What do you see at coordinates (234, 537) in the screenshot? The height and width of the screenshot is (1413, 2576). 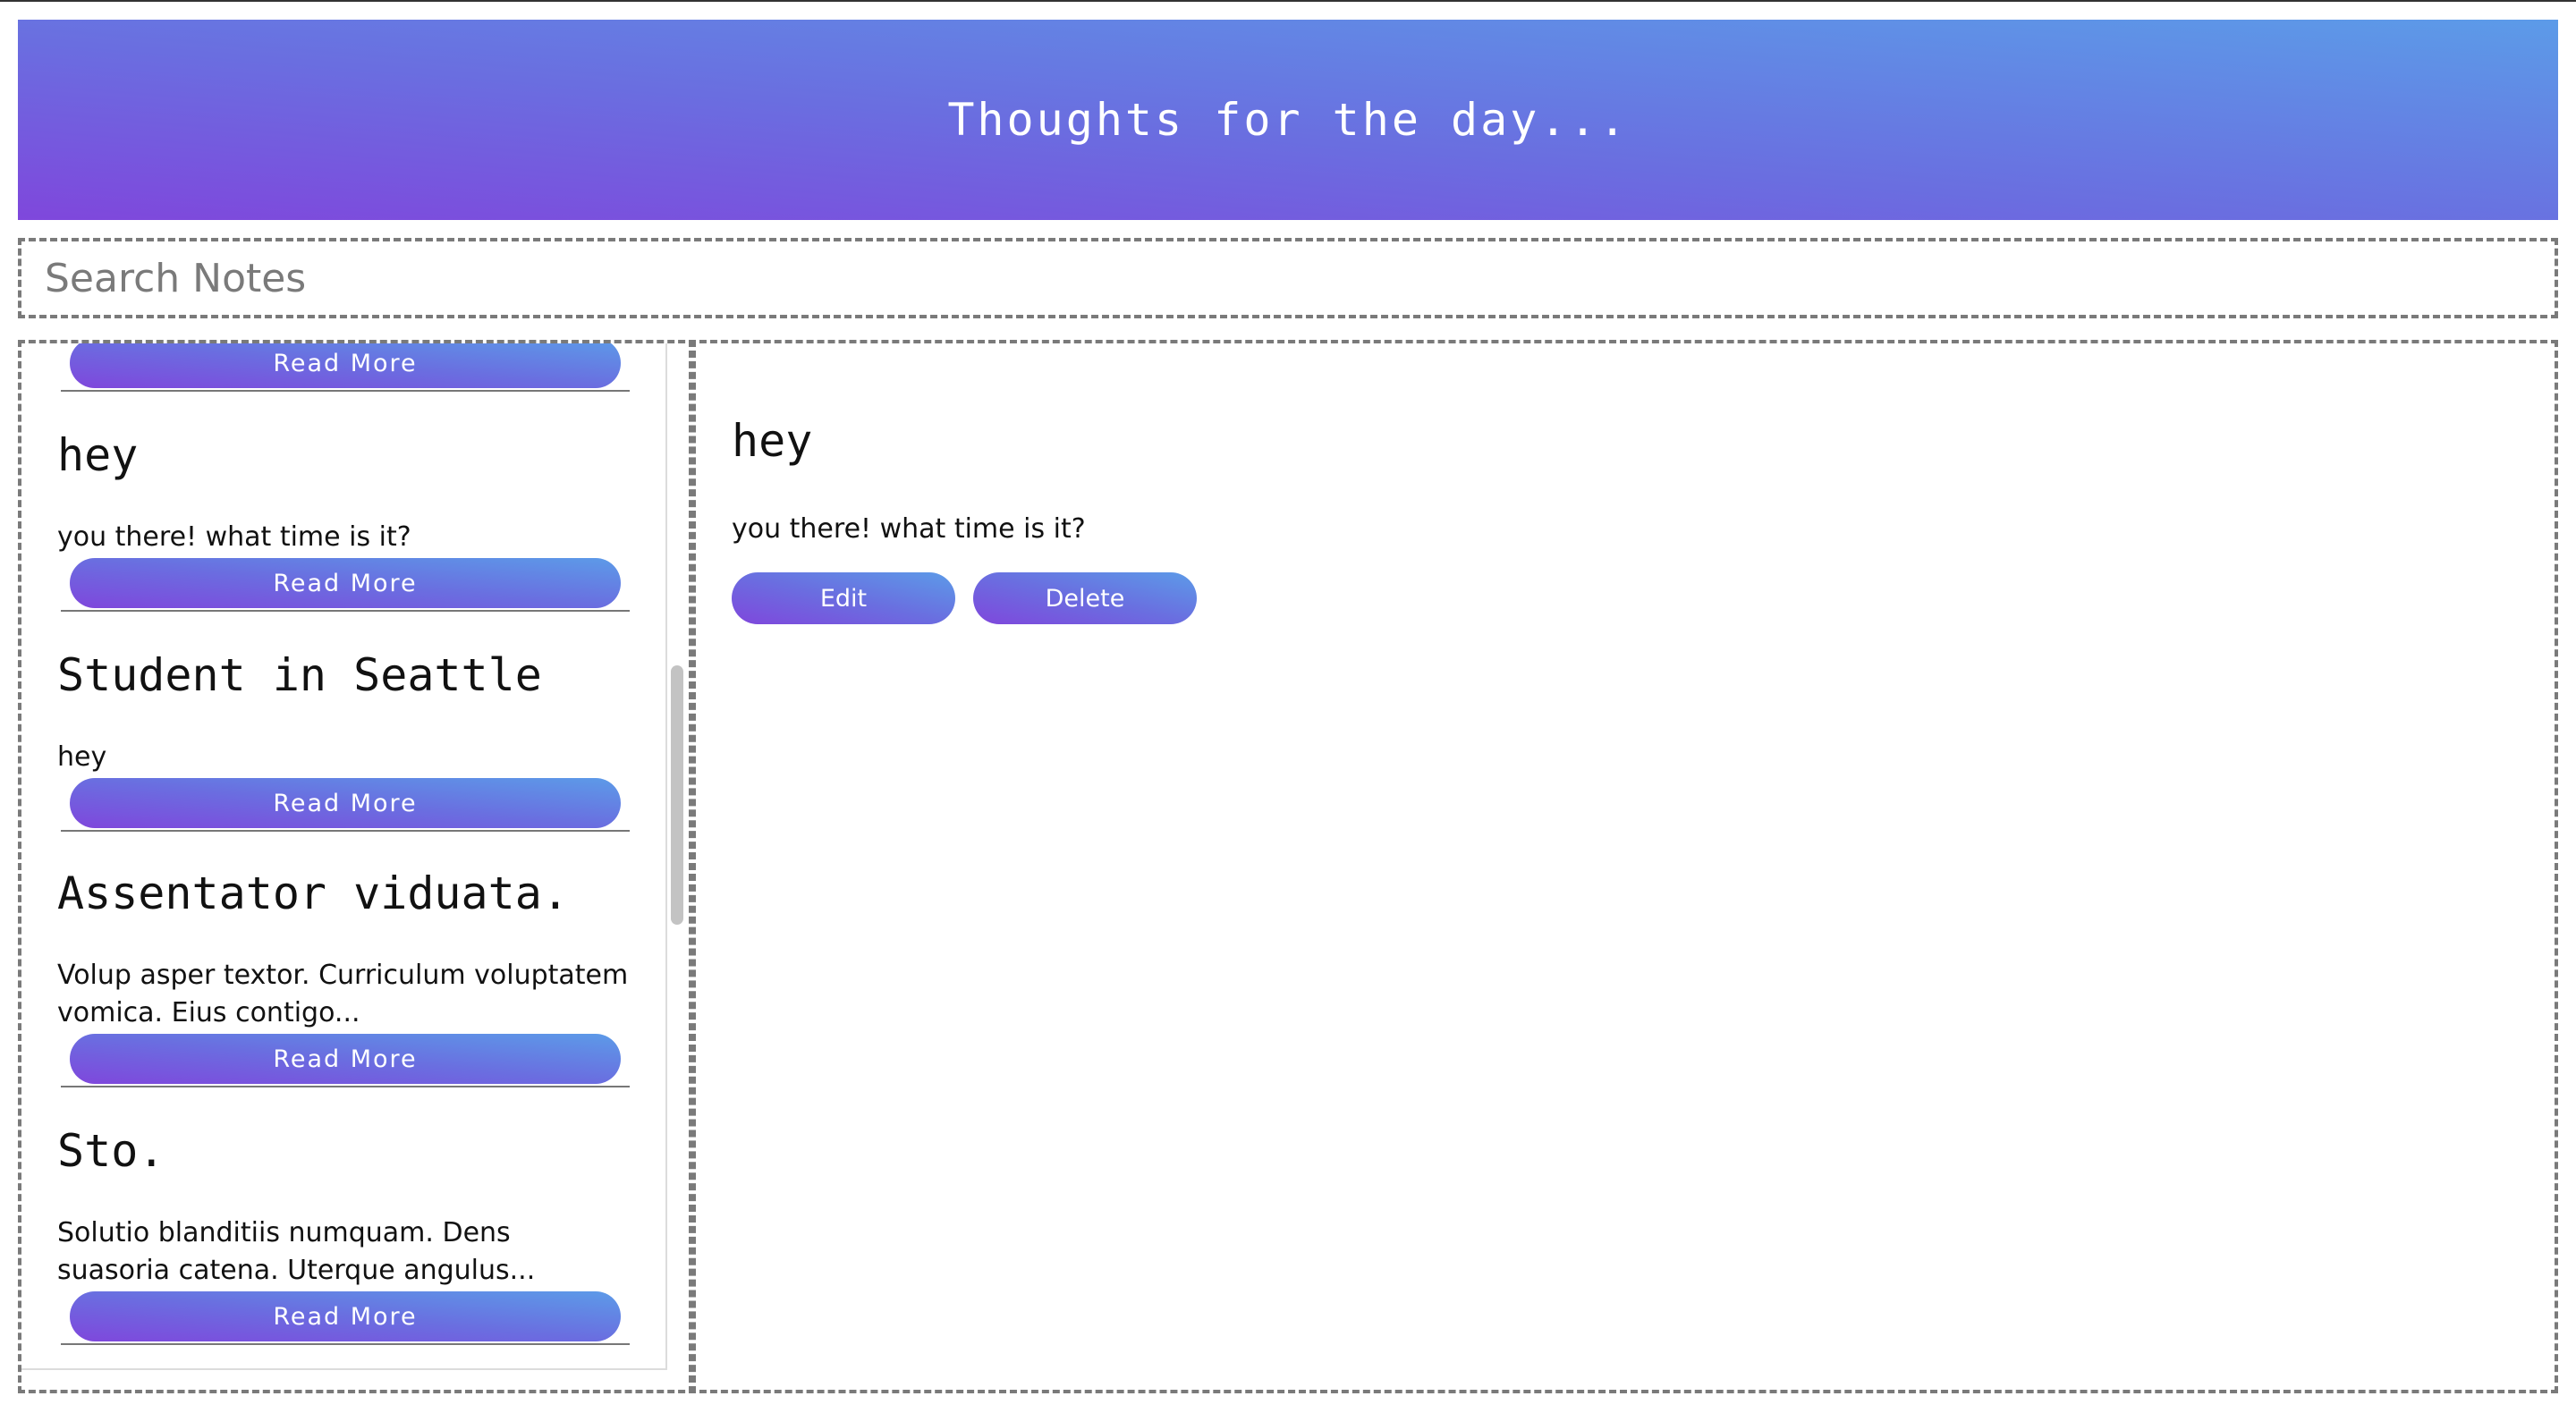 I see `note-preview: you there! what time is it?` at bounding box center [234, 537].